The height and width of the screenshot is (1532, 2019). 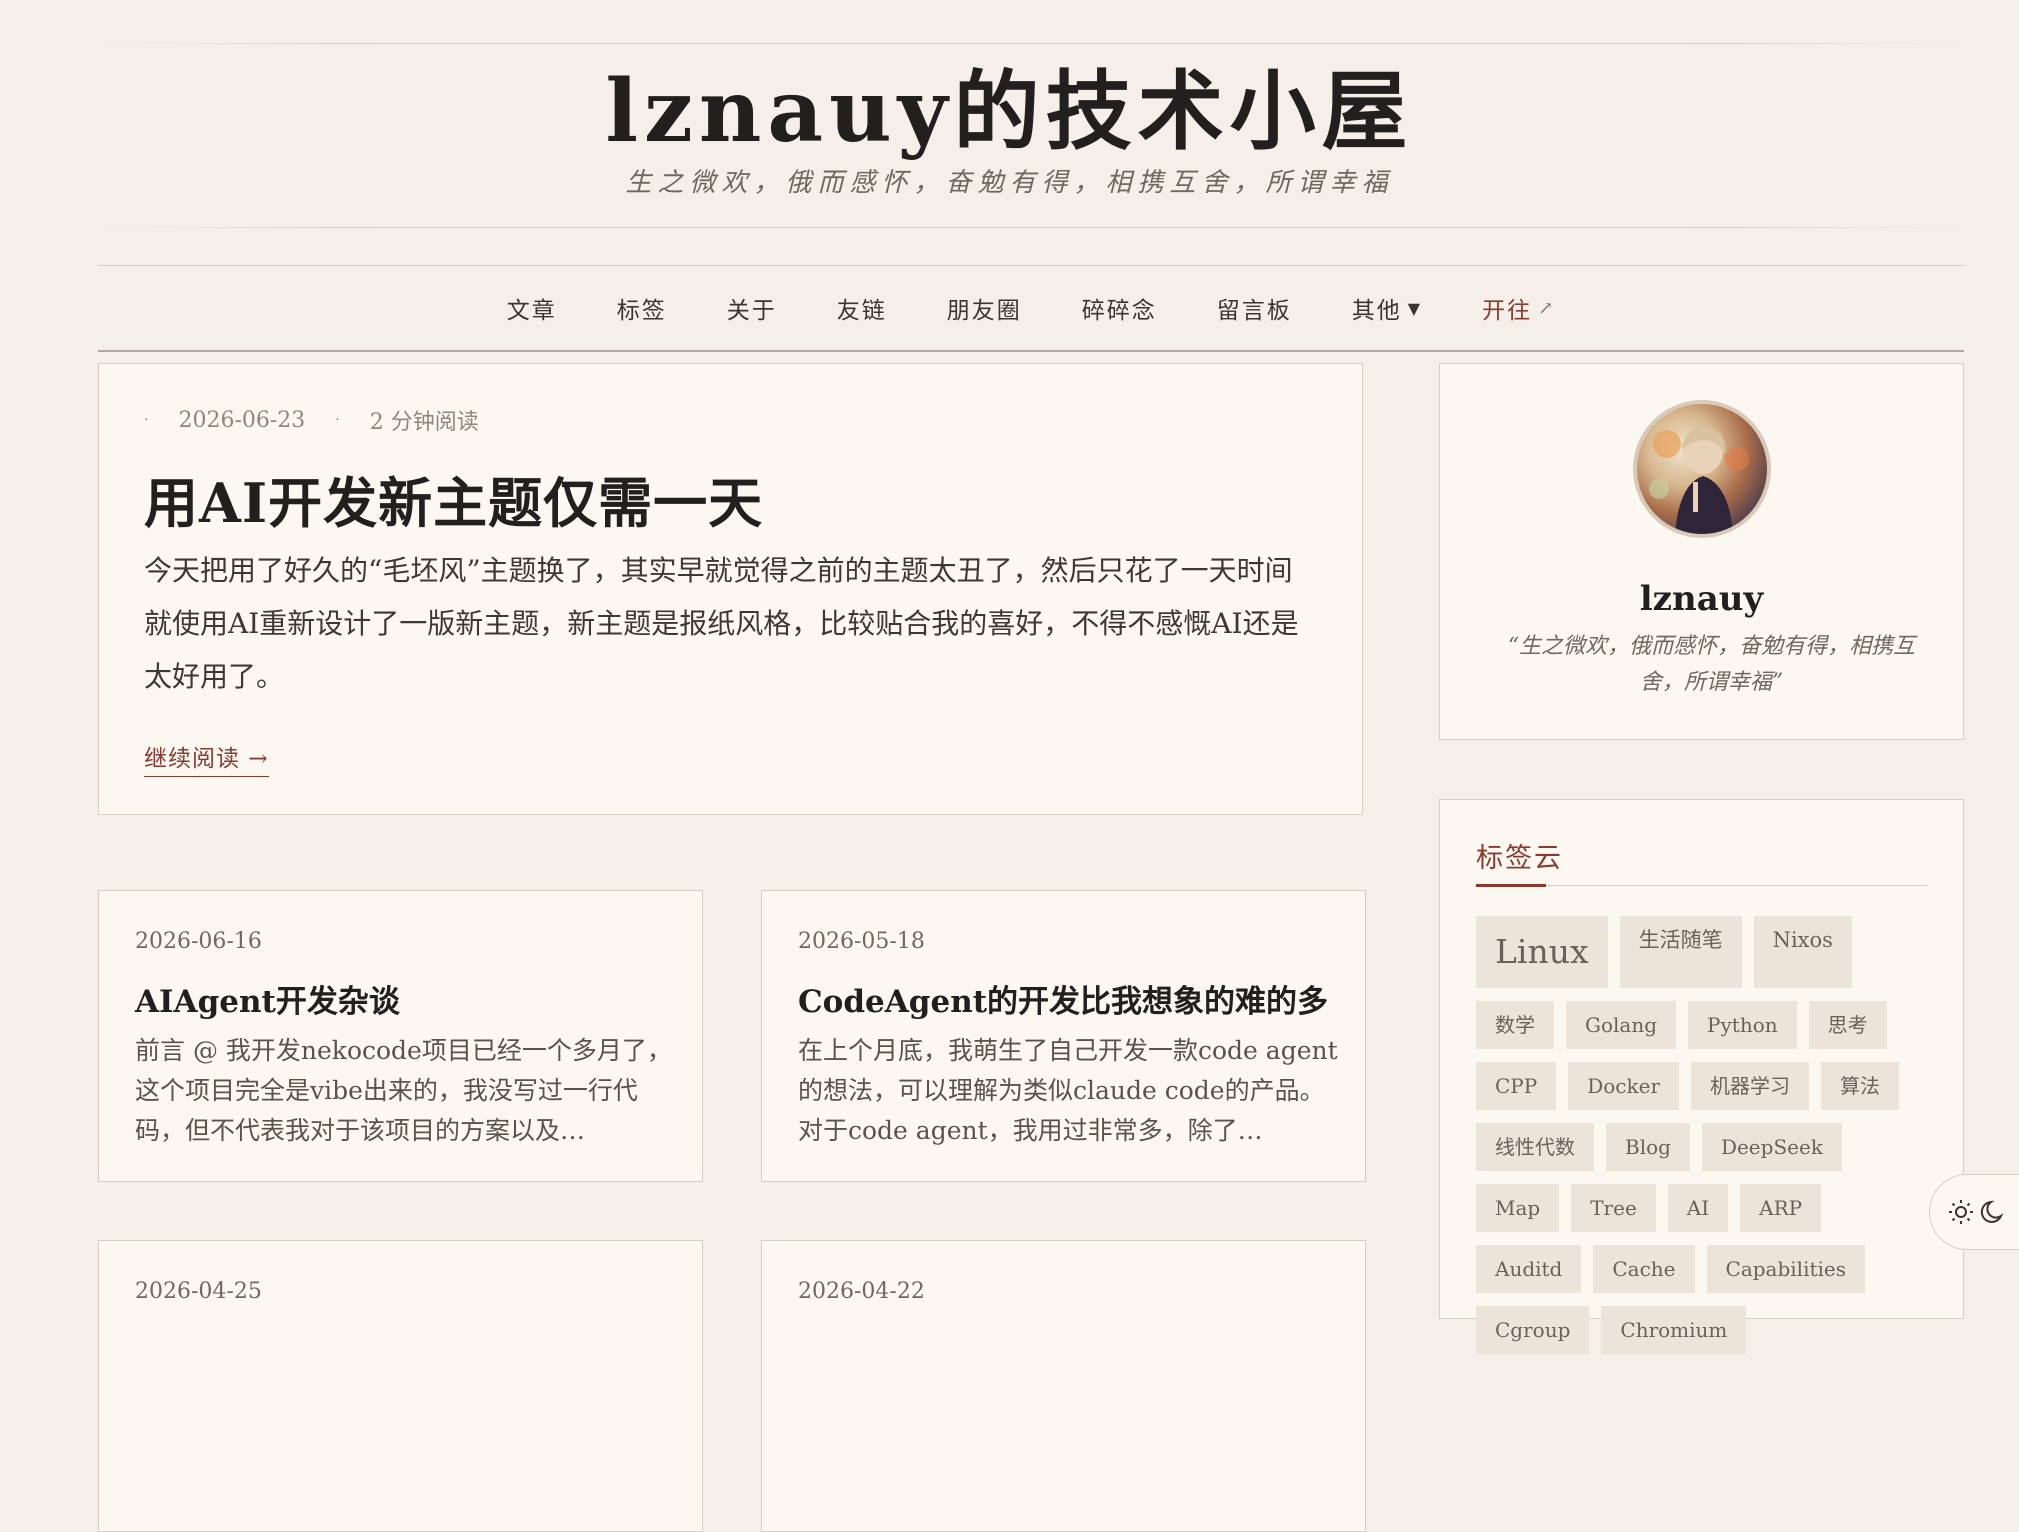 I want to click on nav-item-guestbook: 留言板, so click(x=1254, y=308).